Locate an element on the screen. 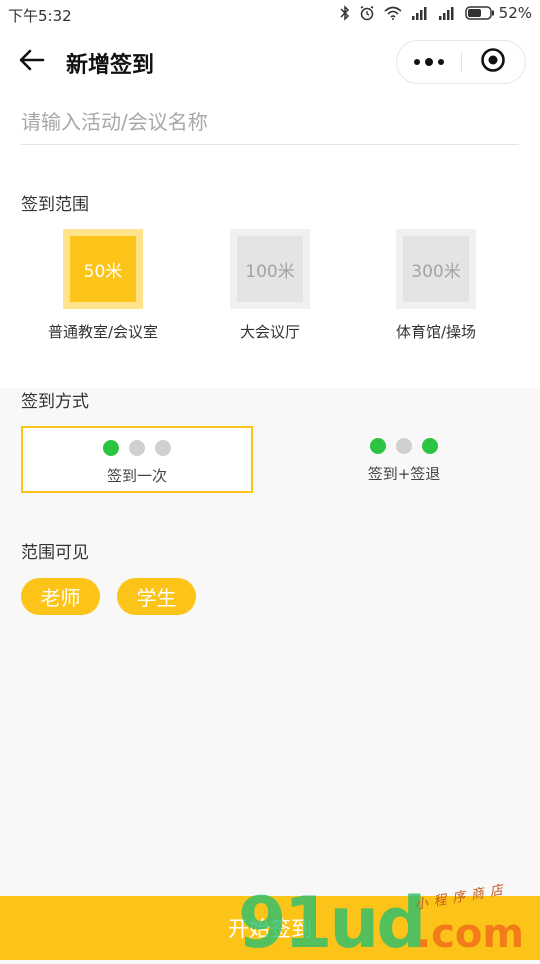 Image resolution: width=540 pixels, height=964 pixels. method-option-once: 签到一次 is located at coordinates (137, 459).